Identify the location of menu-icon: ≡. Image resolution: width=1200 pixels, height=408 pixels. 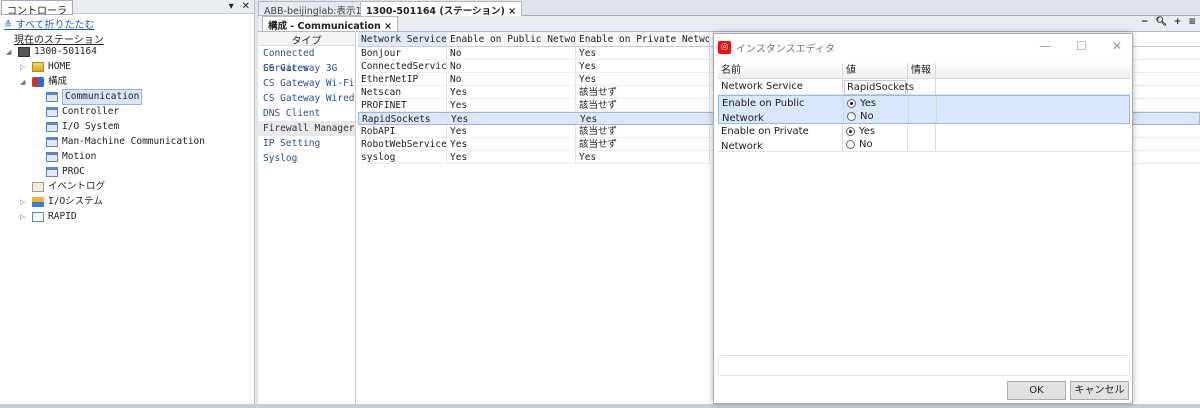
(1192, 22).